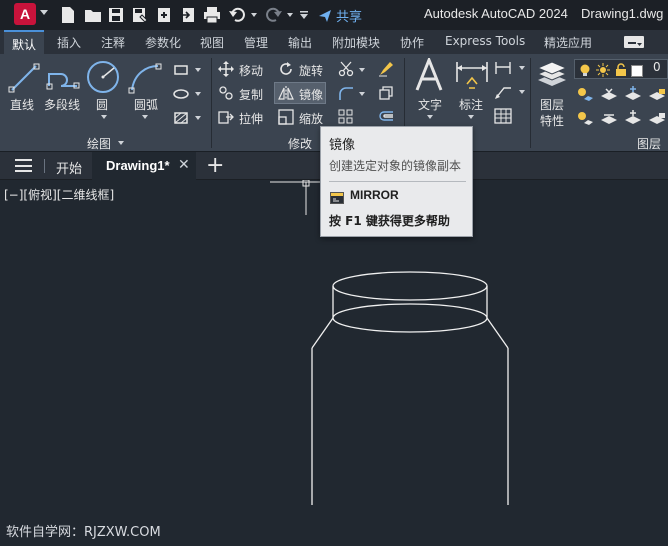 The image size is (668, 546). What do you see at coordinates (22, 104) in the screenshot?
I see `line-tool-label: 直线` at bounding box center [22, 104].